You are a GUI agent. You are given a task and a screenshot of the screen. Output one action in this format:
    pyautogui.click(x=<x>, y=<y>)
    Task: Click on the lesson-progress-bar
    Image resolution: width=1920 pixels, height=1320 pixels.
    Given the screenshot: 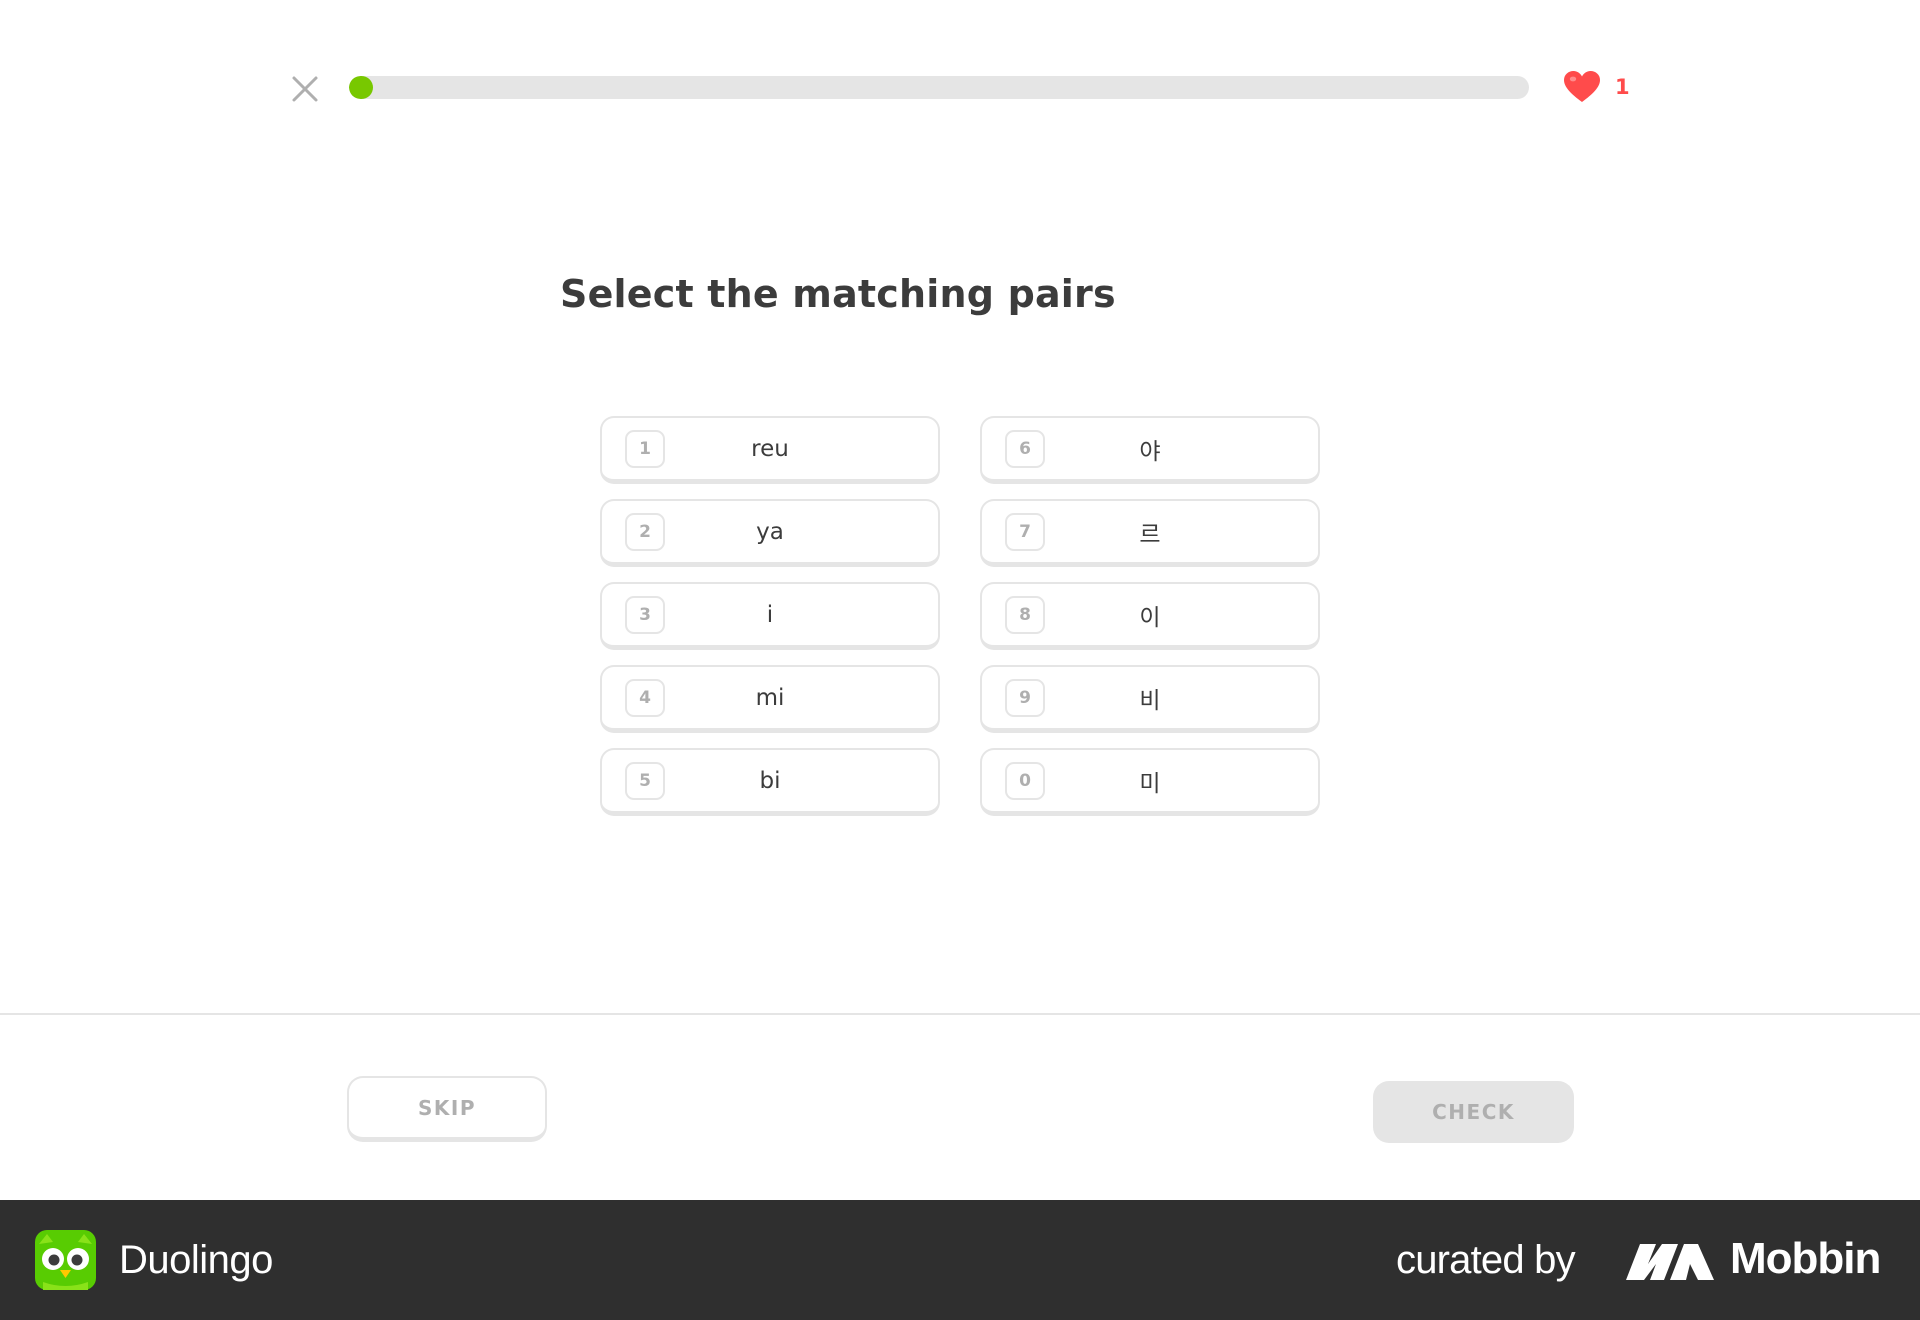 What is the action you would take?
    pyautogui.click(x=939, y=87)
    